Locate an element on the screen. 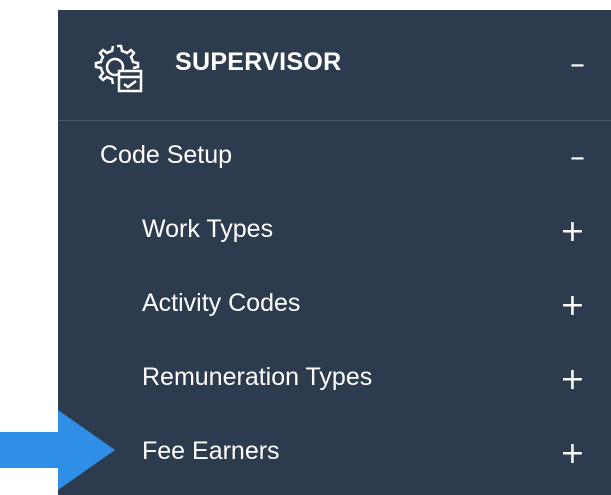 Image resolution: width=611 pixels, height=495 pixels. menu-item-label: Code Setup is located at coordinates (166, 155).